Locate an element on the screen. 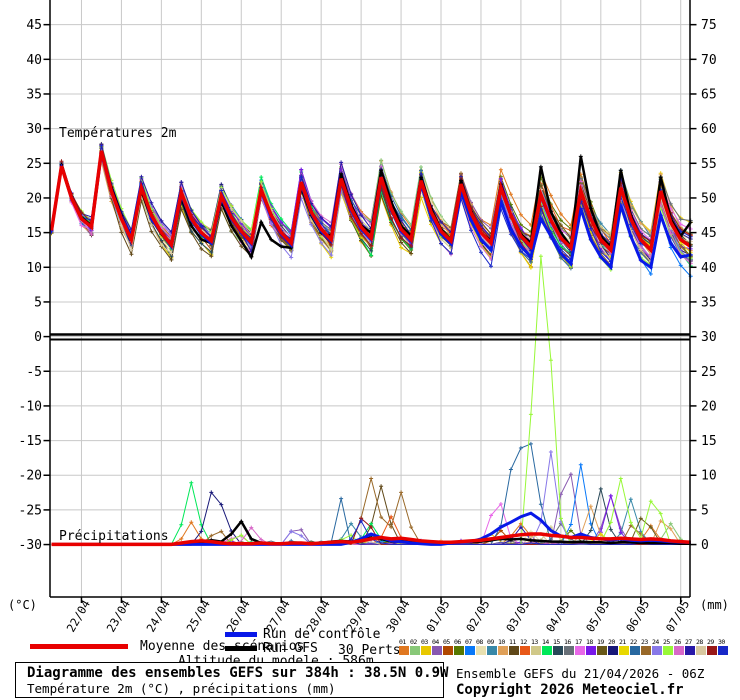  pert-number: 13 is located at coordinates (534, 642).